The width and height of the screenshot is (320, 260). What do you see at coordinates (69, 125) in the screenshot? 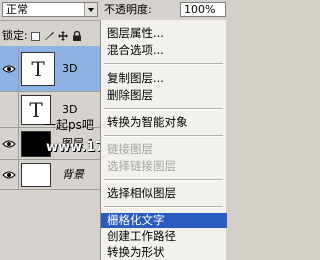
I see `watermark-text: 一起ps吧` at bounding box center [69, 125].